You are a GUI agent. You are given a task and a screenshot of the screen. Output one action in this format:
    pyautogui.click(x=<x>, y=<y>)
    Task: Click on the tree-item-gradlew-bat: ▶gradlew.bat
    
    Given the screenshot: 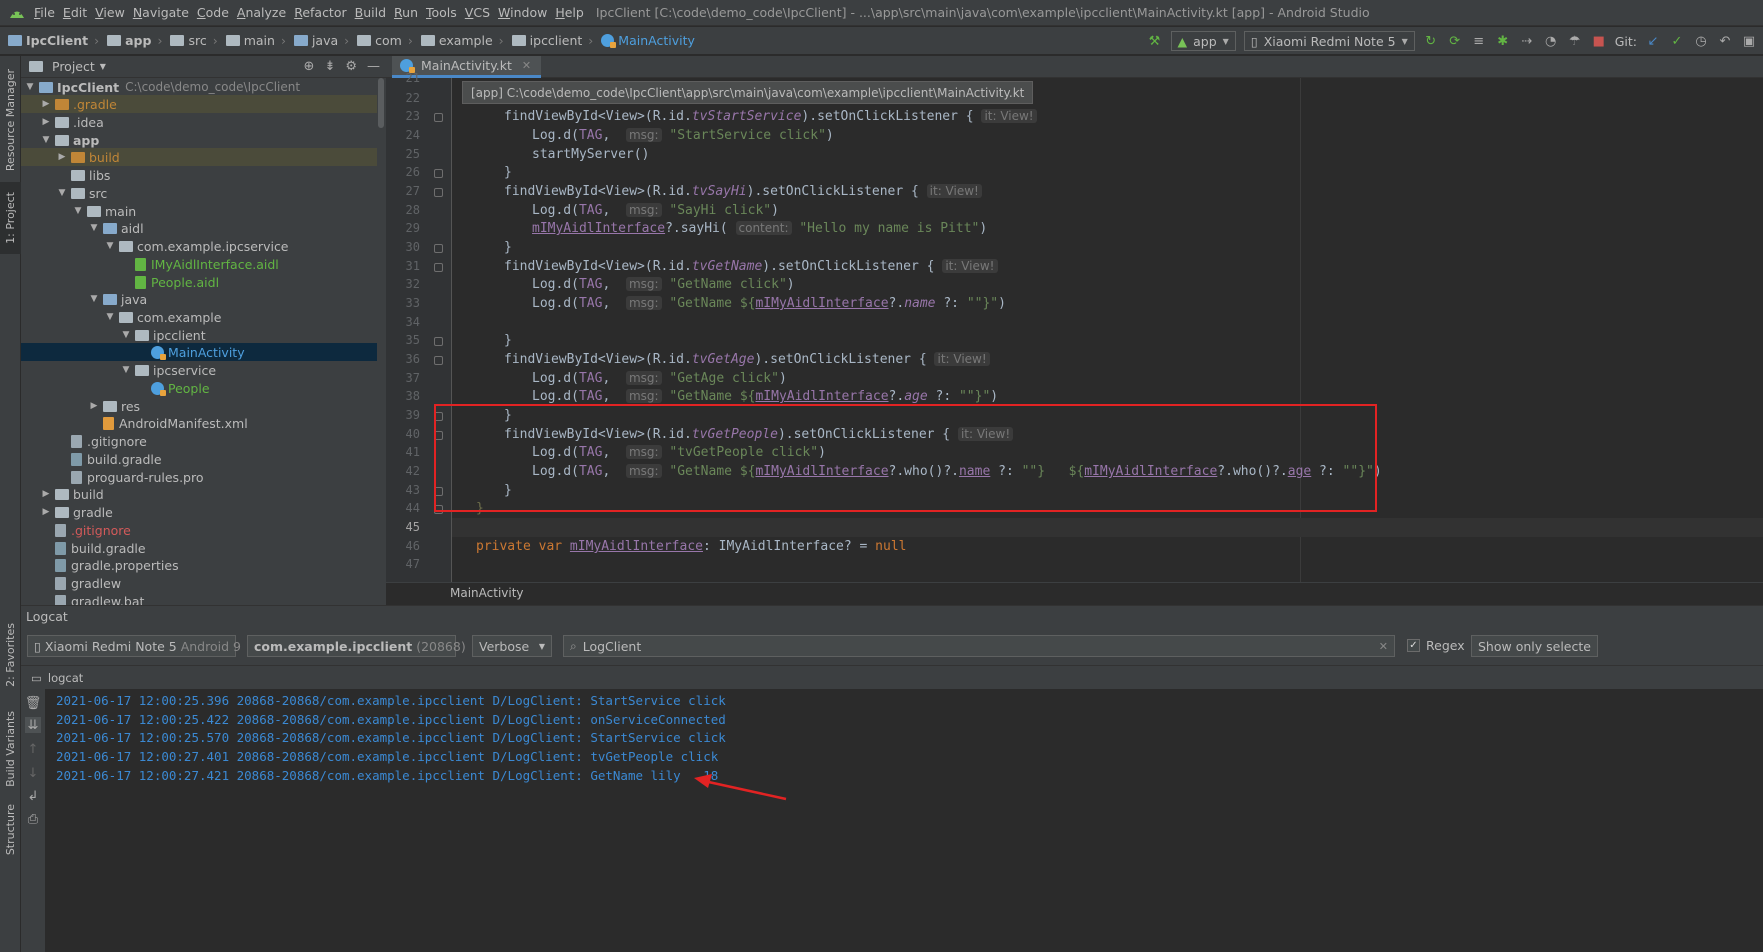 What is the action you would take?
    pyautogui.click(x=199, y=598)
    